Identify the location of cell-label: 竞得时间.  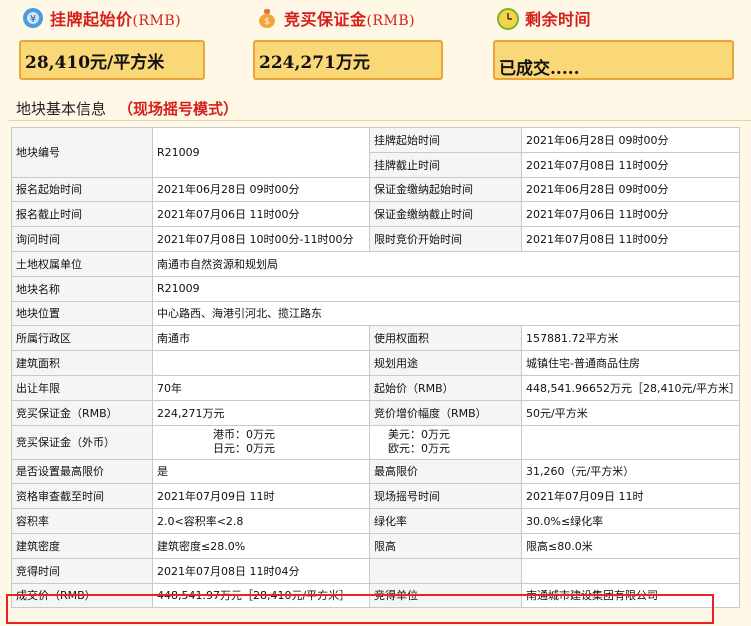
(82, 570).